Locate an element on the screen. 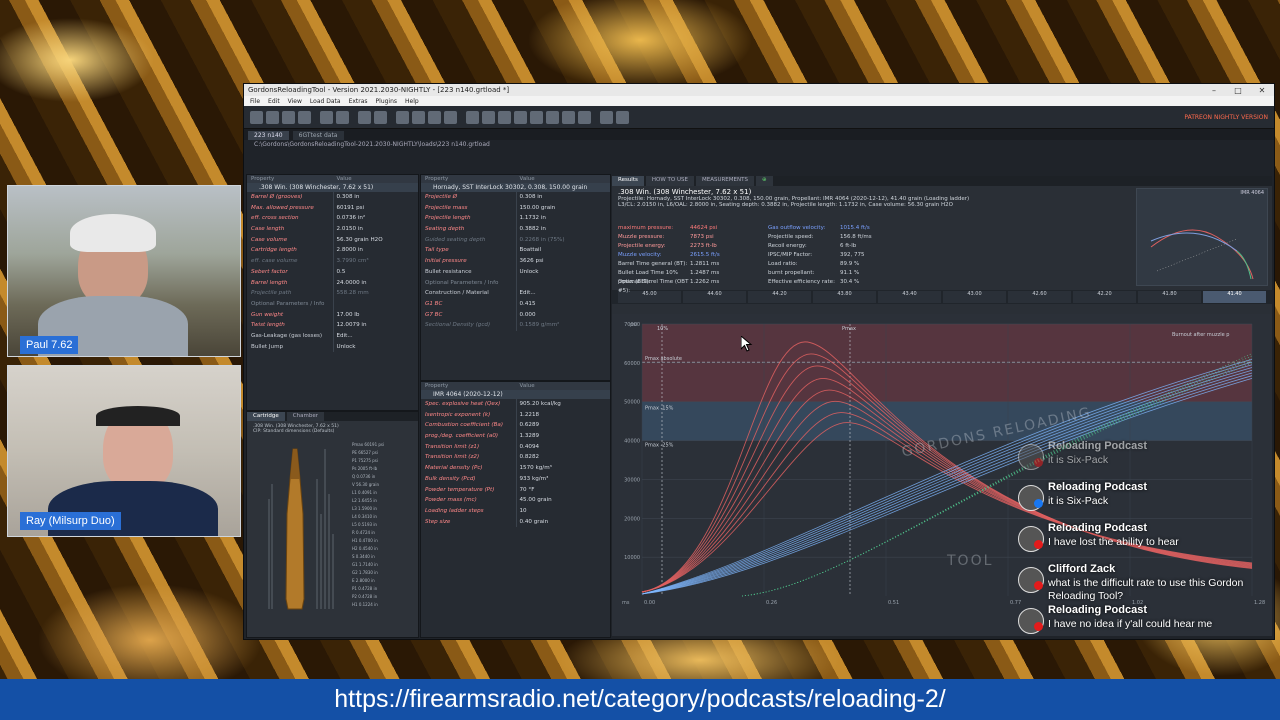 This screenshot has height=720, width=1280. property-value: 1.2218 is located at coordinates (563, 415).